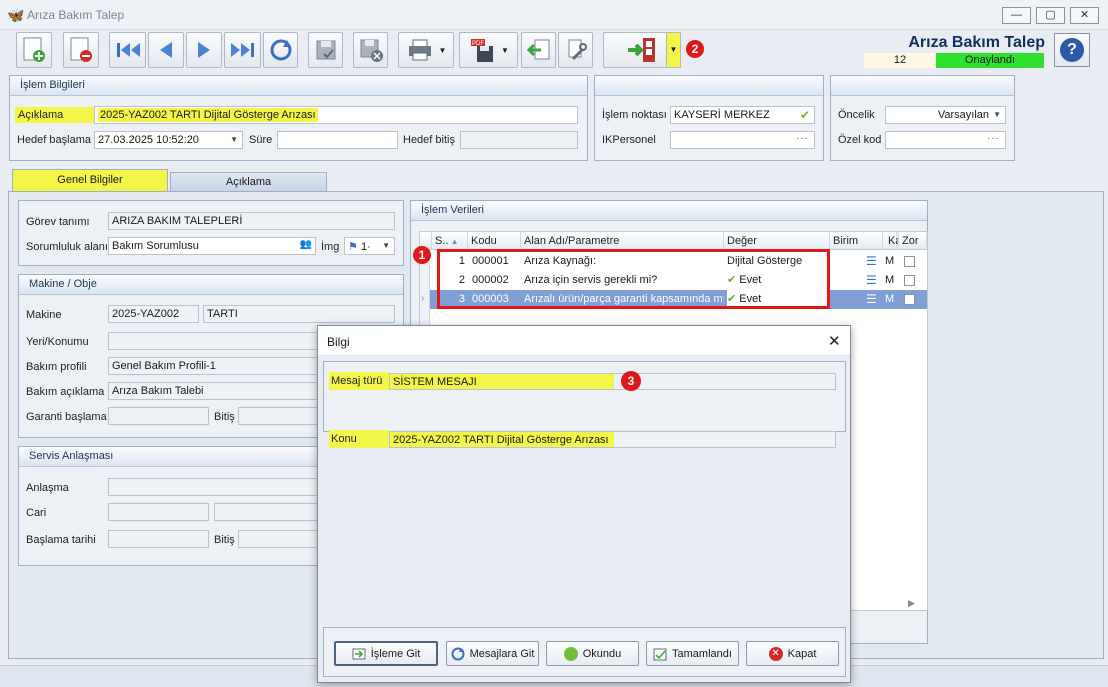  Describe the element at coordinates (224, 540) in the screenshot. I see `servis-bitis-label: Bitiş` at that location.